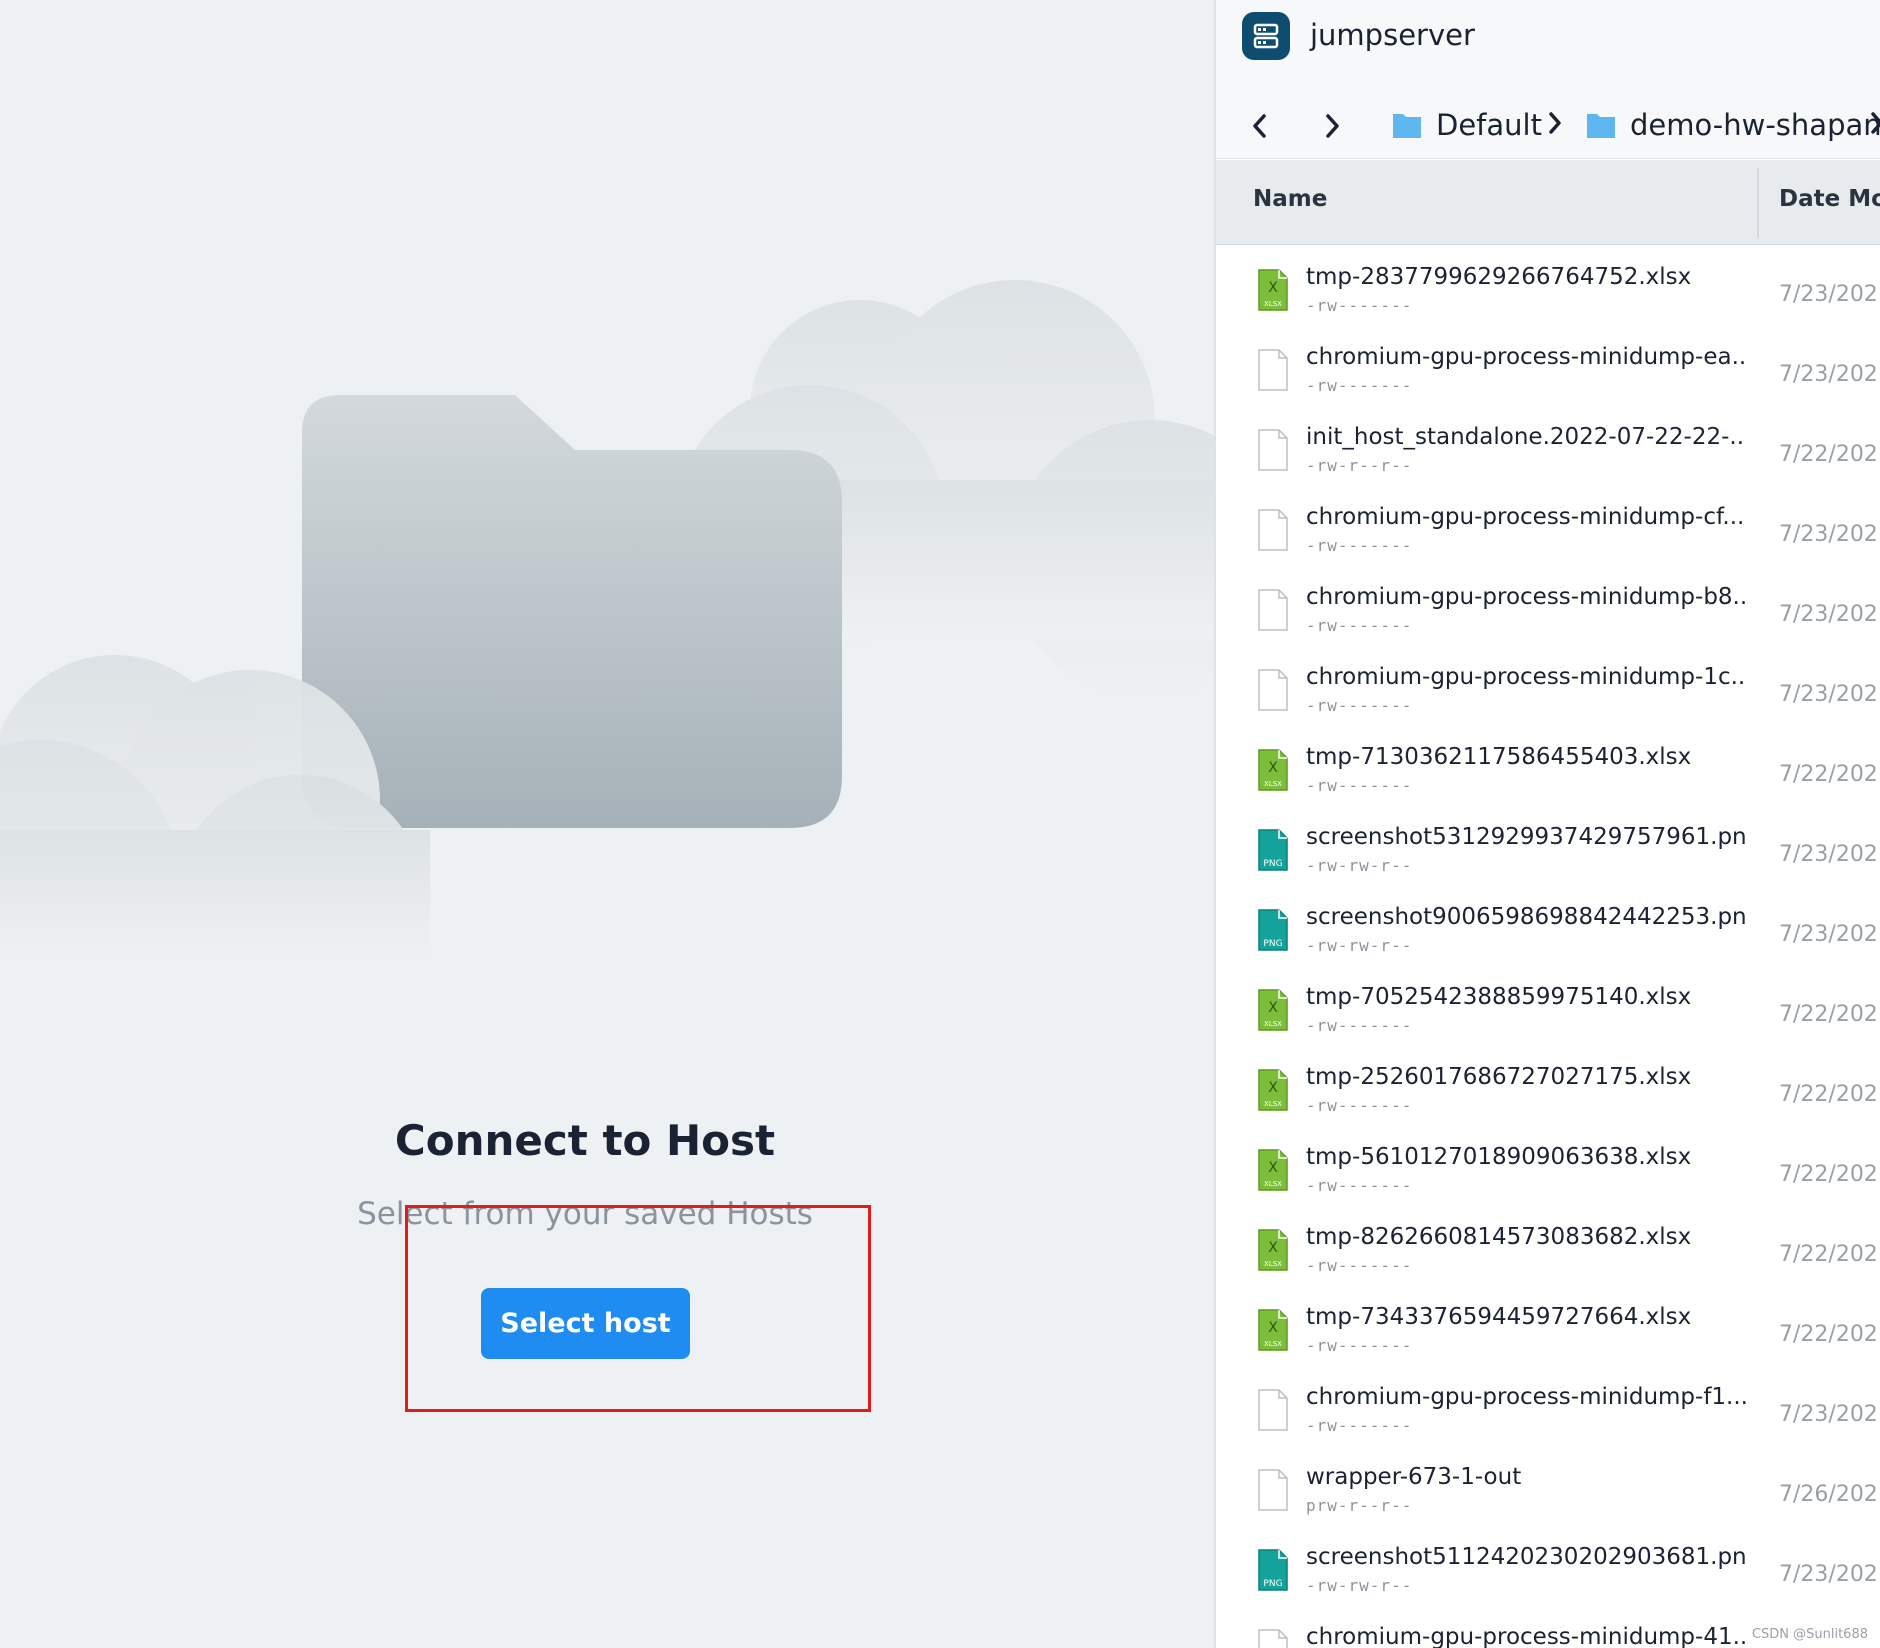  I want to click on file-name: tmp-2837799629266764752.xlsx, so click(1499, 277).